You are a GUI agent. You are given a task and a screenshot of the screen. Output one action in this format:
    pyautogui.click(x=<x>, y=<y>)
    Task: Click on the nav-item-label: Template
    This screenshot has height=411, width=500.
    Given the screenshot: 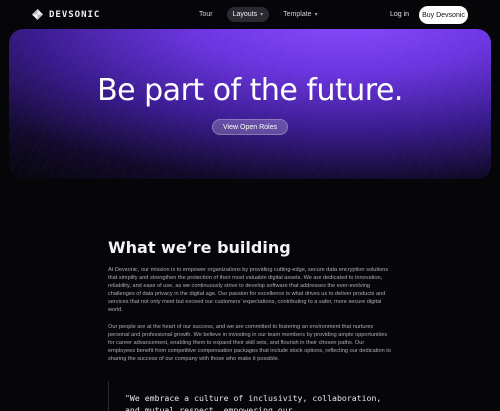 What is the action you would take?
    pyautogui.click(x=297, y=14)
    